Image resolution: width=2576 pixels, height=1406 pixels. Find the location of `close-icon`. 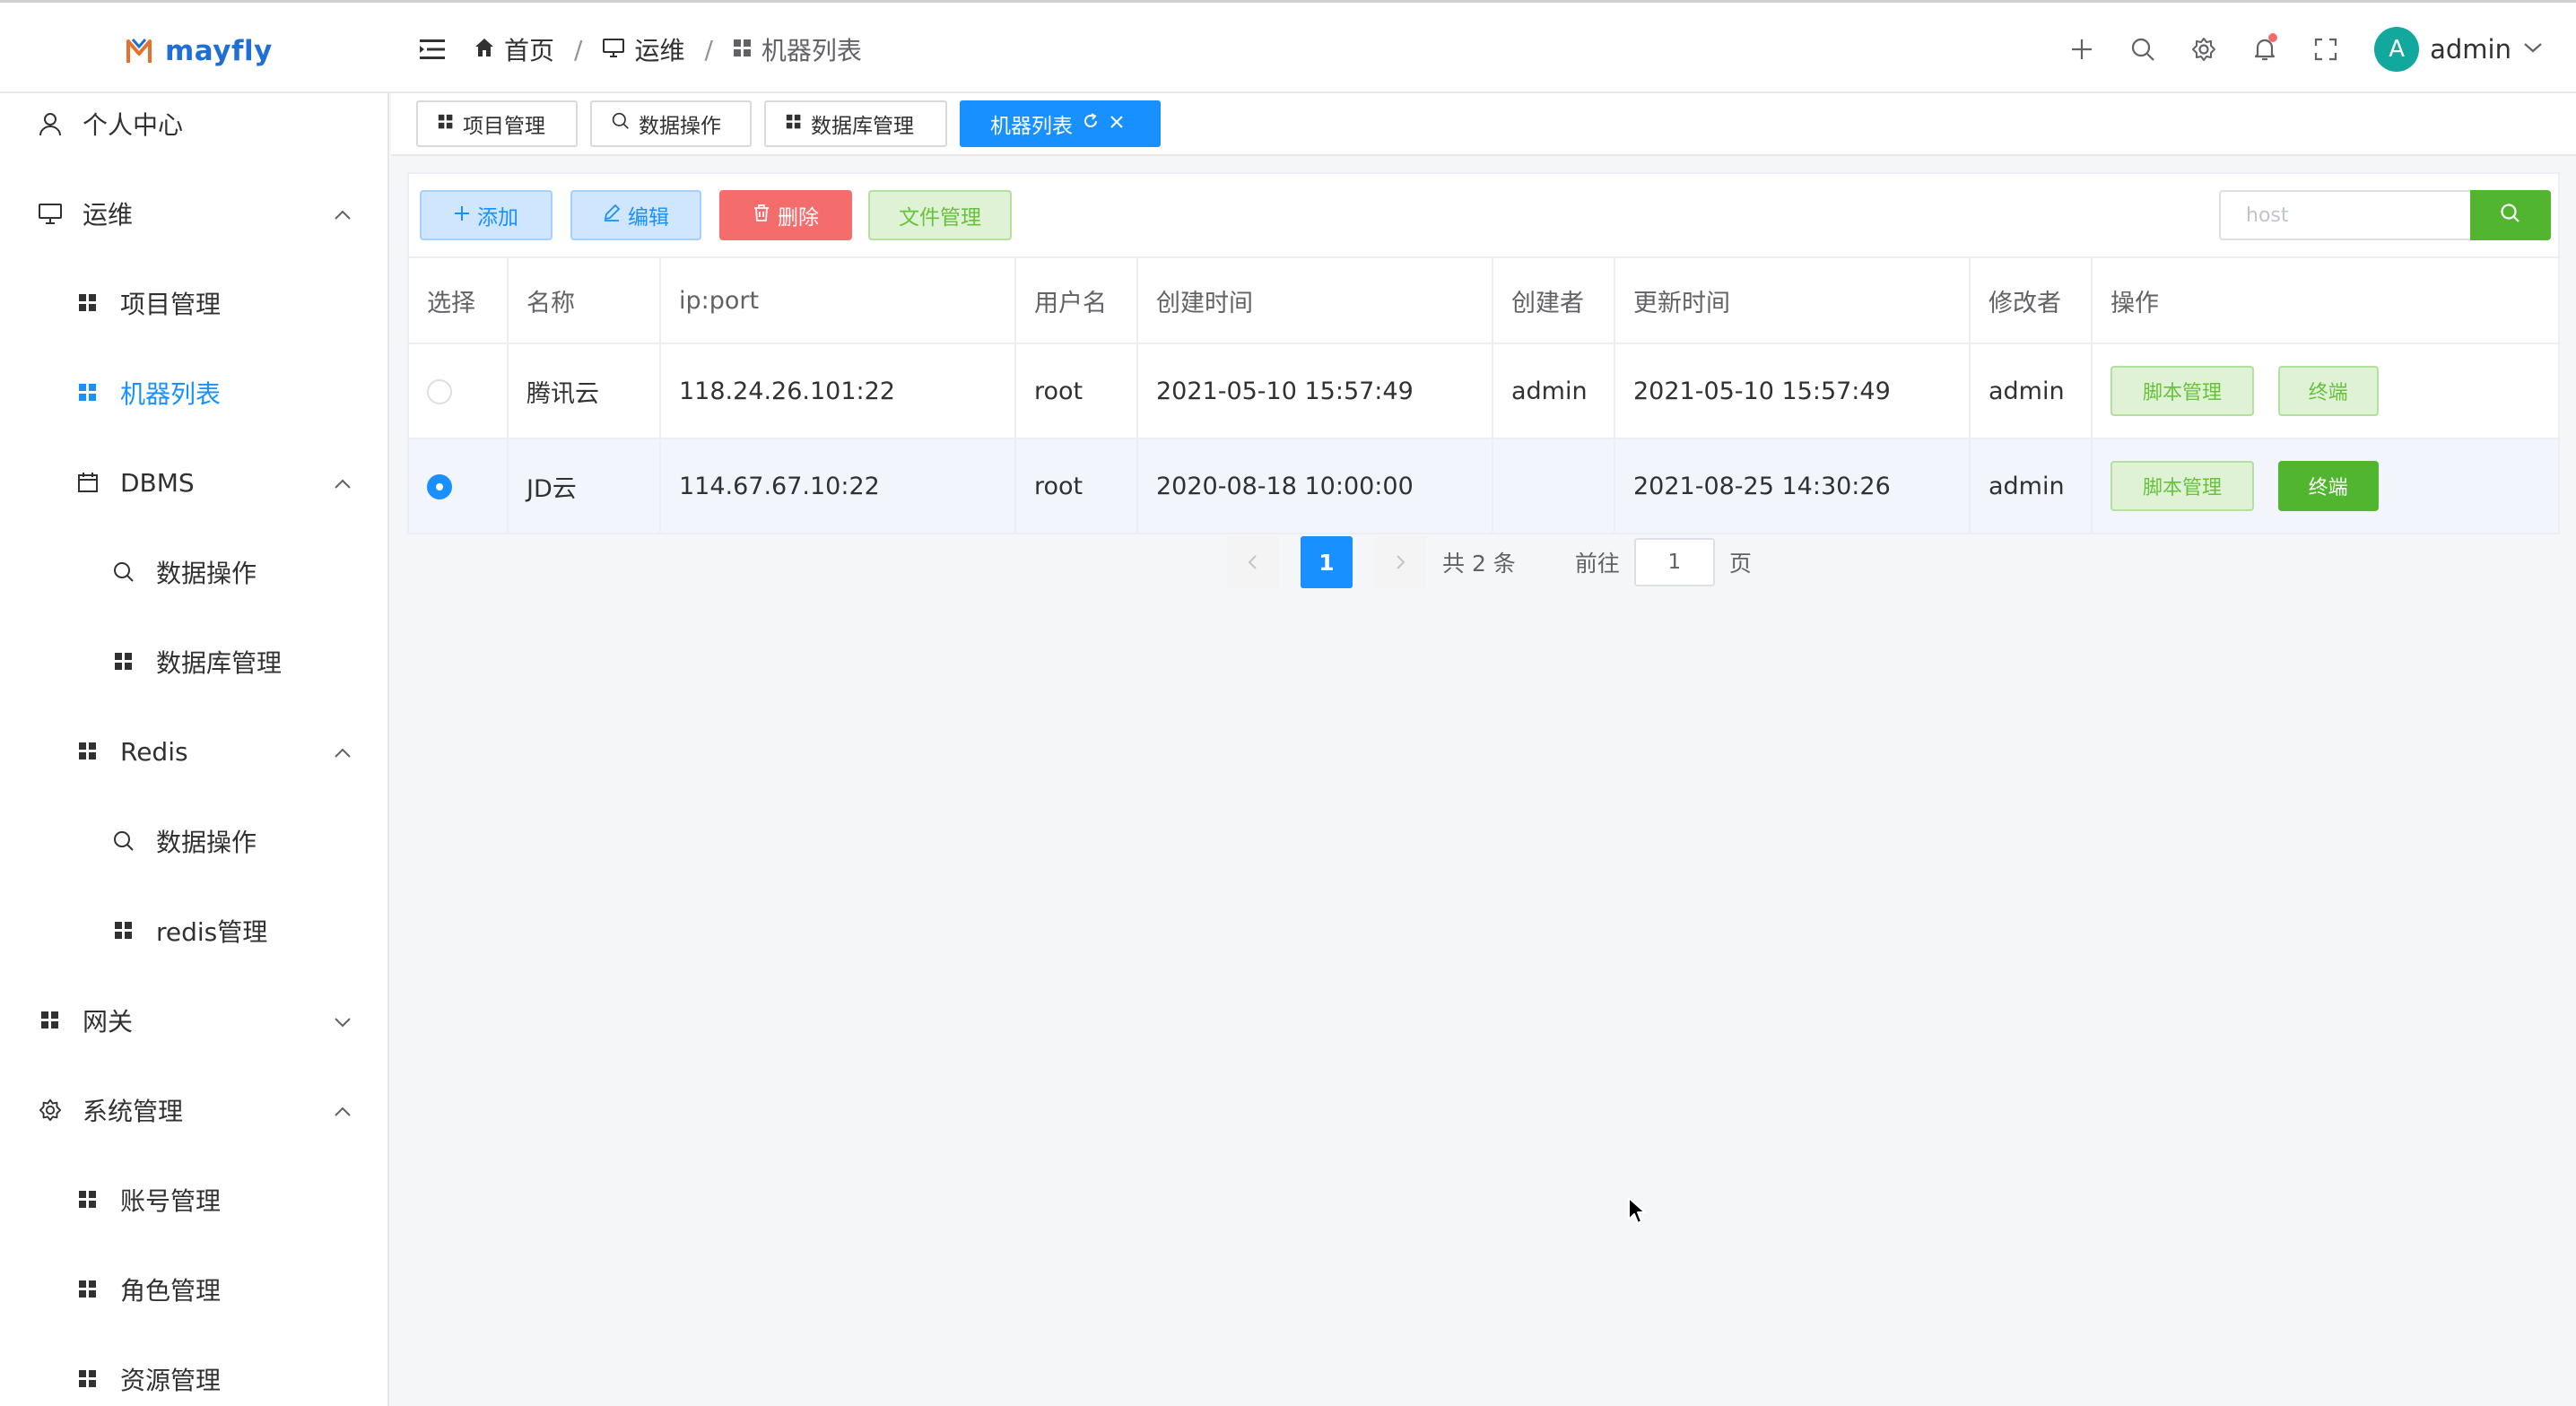

close-icon is located at coordinates (1117, 123).